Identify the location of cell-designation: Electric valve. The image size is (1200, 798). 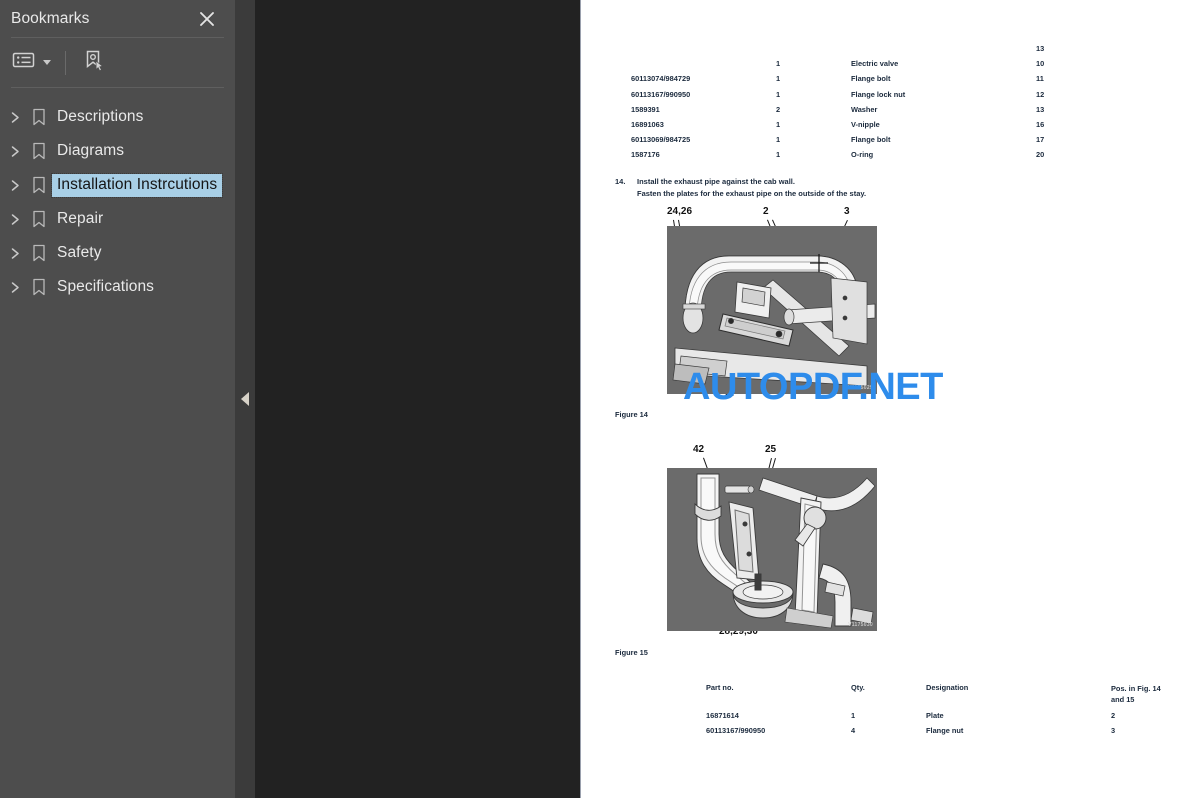
(875, 64).